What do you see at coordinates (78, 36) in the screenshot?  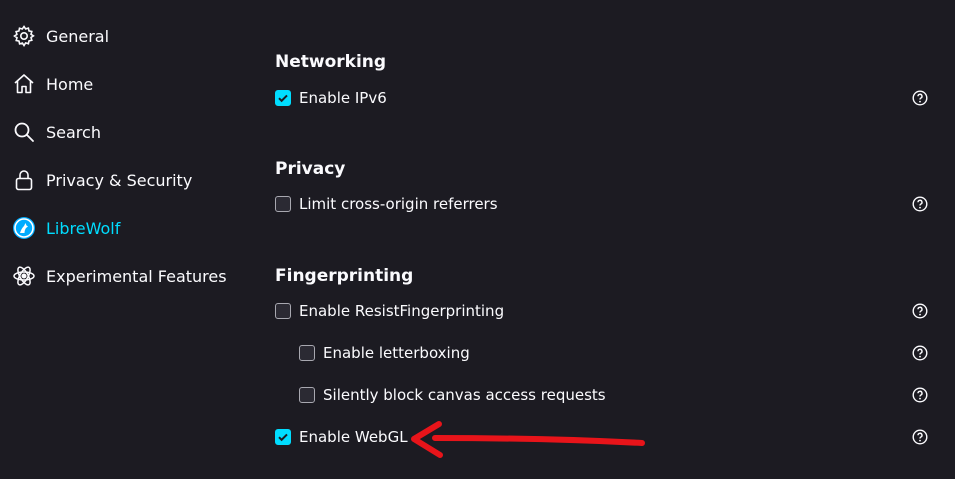 I see `sidebar-item-label: General` at bounding box center [78, 36].